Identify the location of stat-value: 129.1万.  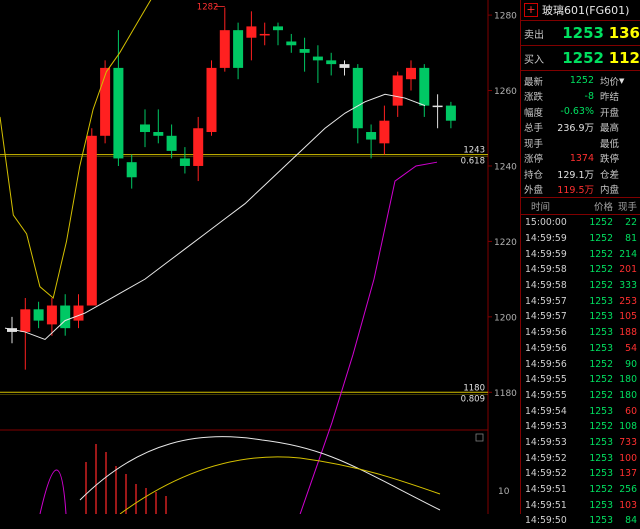
(575, 175).